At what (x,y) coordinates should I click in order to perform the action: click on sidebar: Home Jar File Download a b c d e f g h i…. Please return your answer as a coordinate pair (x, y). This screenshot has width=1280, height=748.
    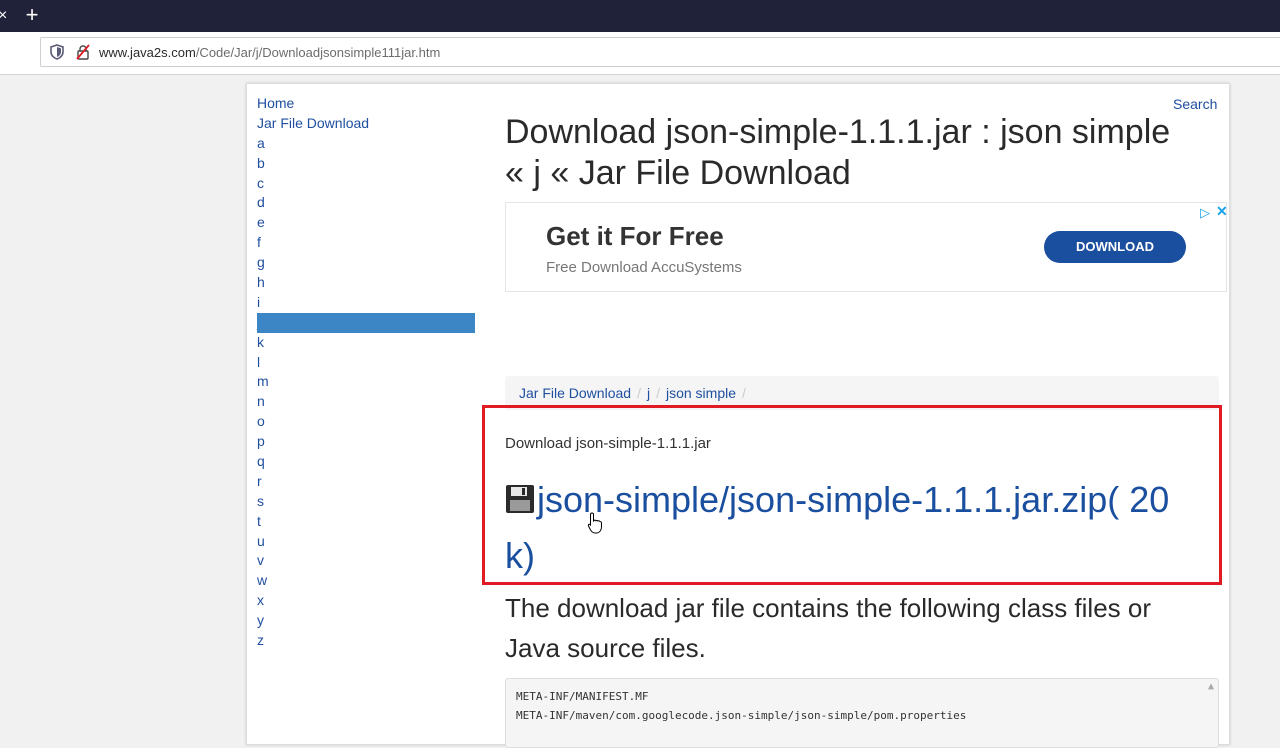
    Looking at the image, I should click on (366, 372).